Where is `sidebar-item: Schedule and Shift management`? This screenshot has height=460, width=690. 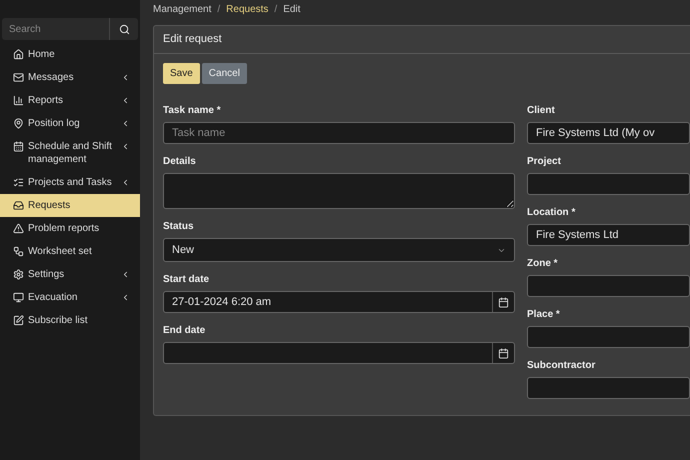 sidebar-item: Schedule and Shift management is located at coordinates (70, 153).